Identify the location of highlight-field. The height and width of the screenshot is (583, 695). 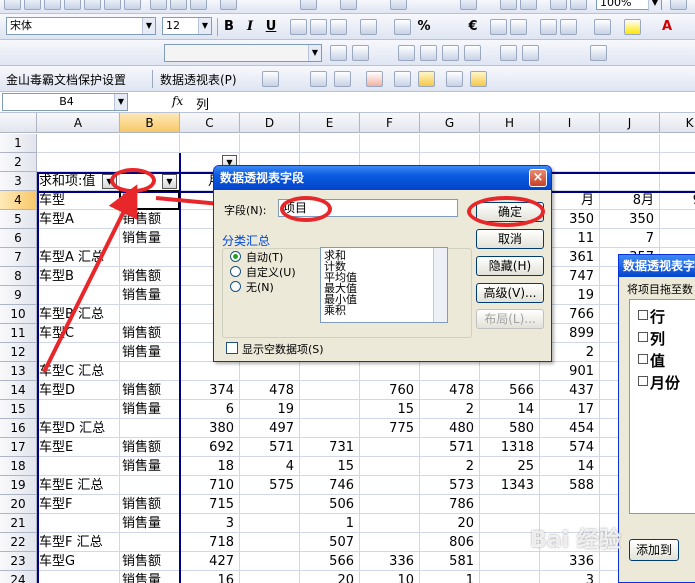
(306, 209).